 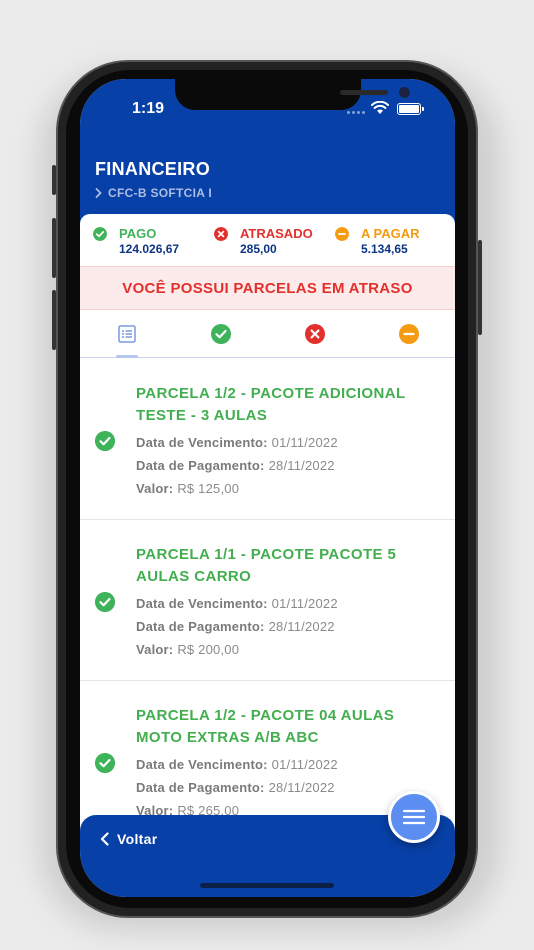 I want to click on breadcrumb: CFC-B SOFTCIA I, so click(x=153, y=193).